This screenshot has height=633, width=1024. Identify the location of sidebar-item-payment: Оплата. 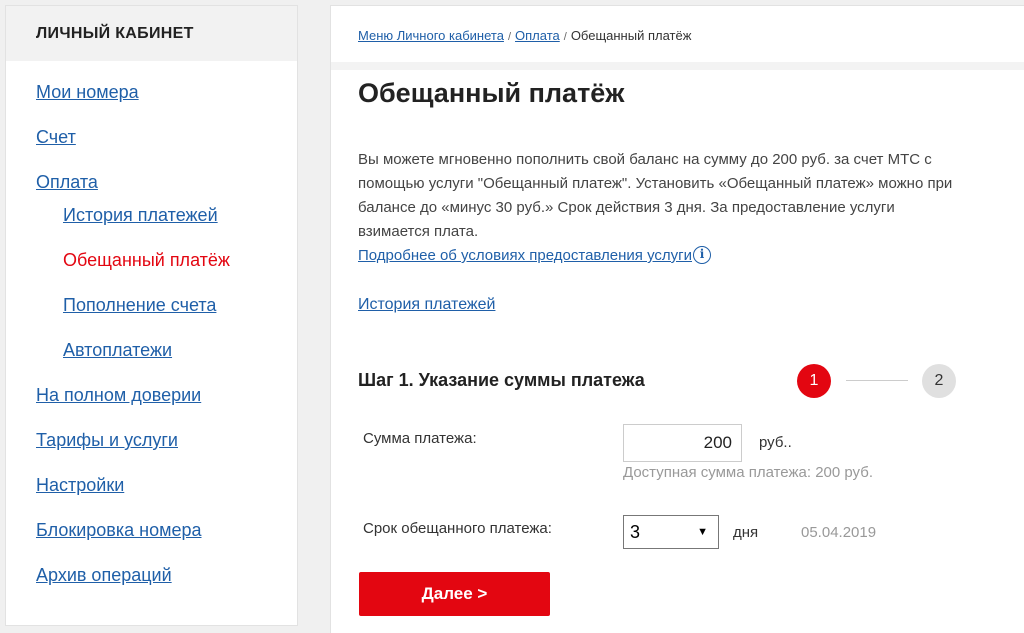
(67, 182).